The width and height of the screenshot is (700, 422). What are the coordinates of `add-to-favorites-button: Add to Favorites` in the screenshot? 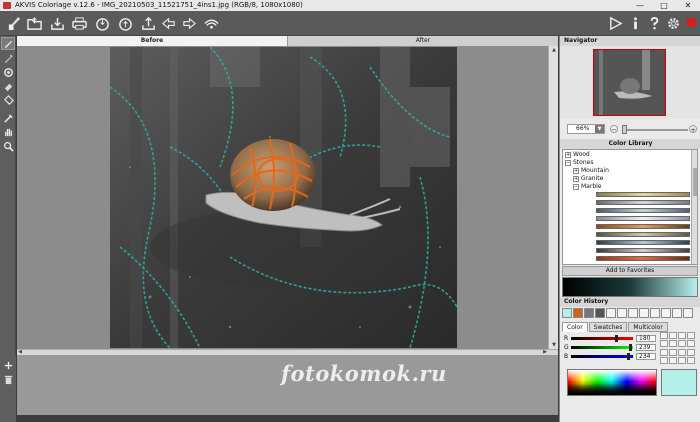 It's located at (630, 271).